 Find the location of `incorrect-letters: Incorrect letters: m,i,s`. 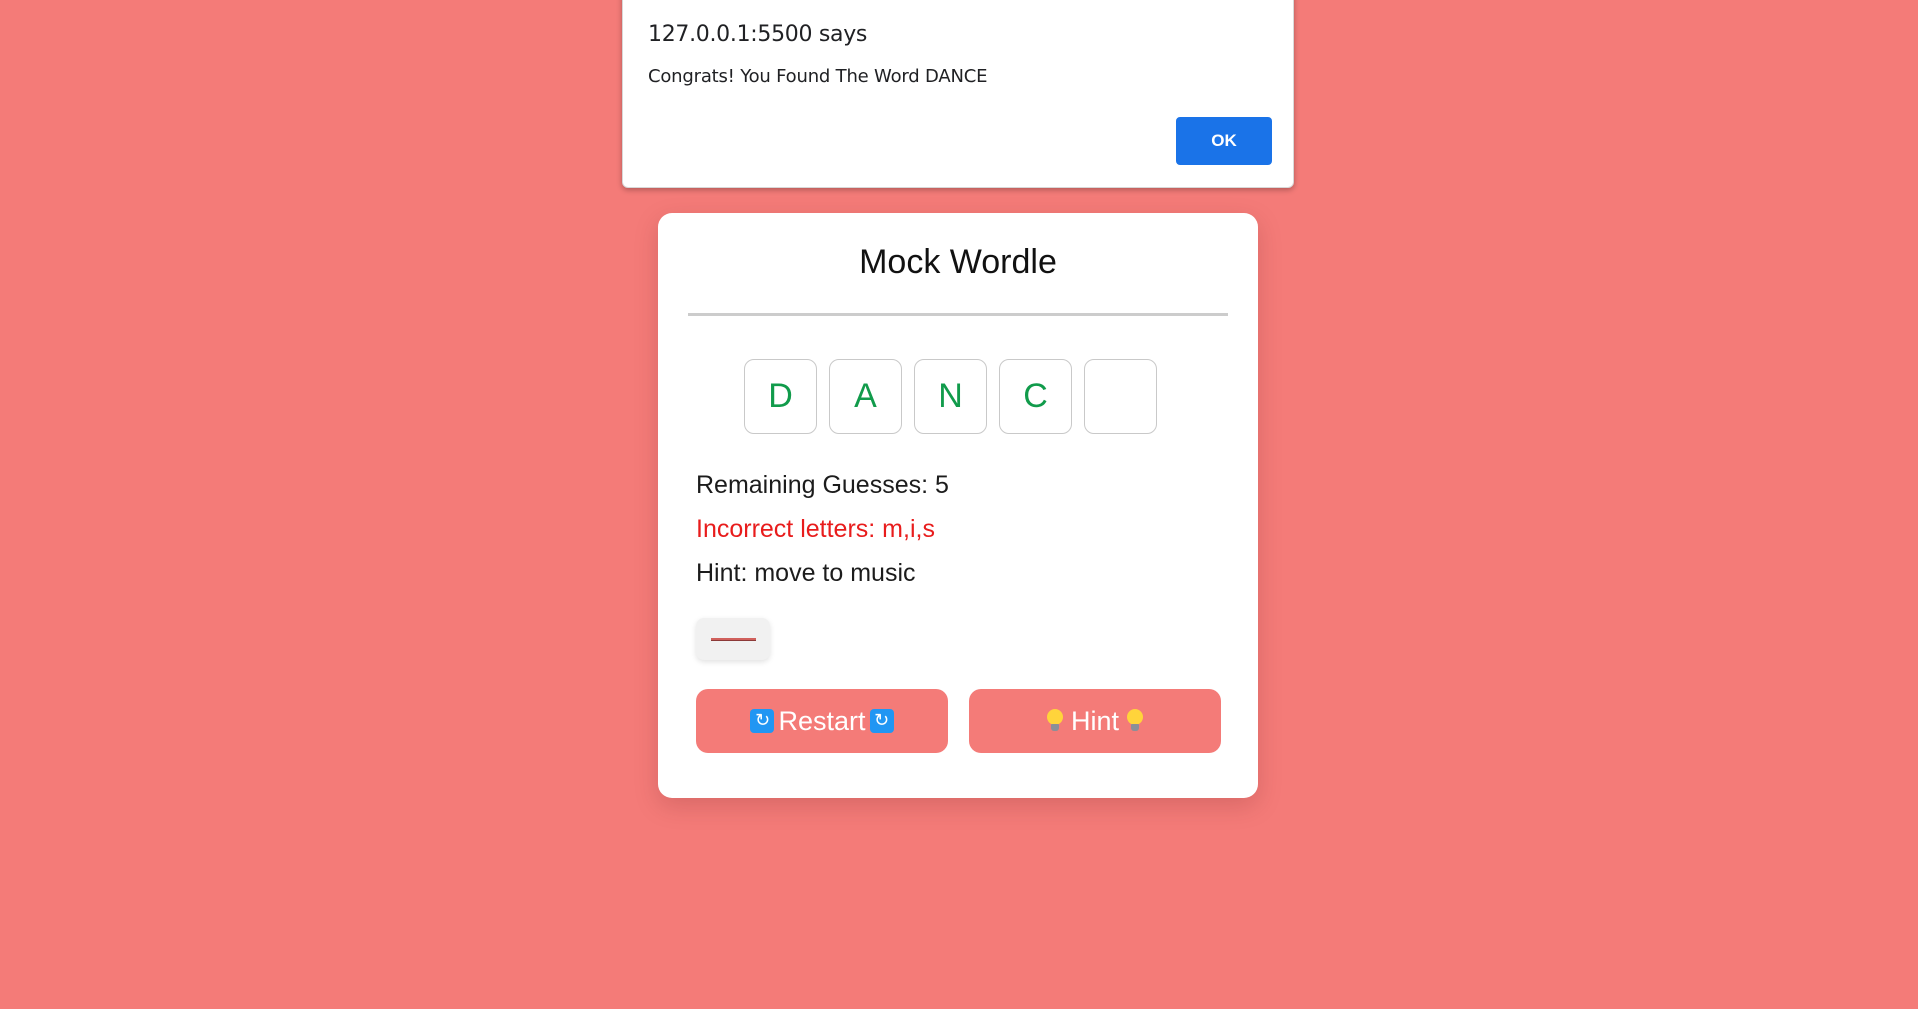

incorrect-letters: Incorrect letters: m,i,s is located at coordinates (815, 529).